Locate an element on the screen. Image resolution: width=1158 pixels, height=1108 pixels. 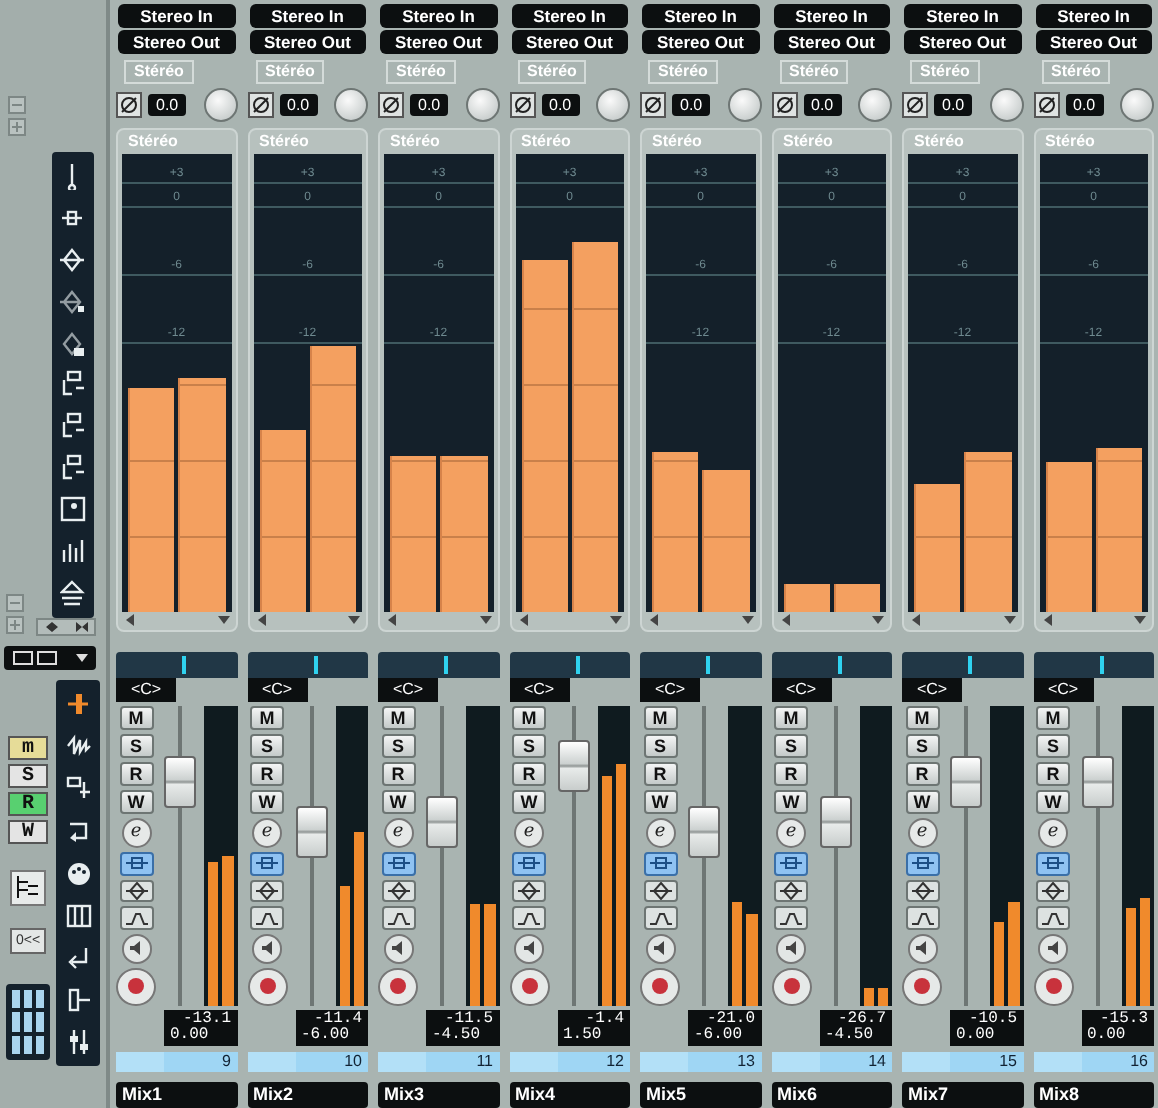
channel-name: Mix8 is located at coordinates (1093, 1095).